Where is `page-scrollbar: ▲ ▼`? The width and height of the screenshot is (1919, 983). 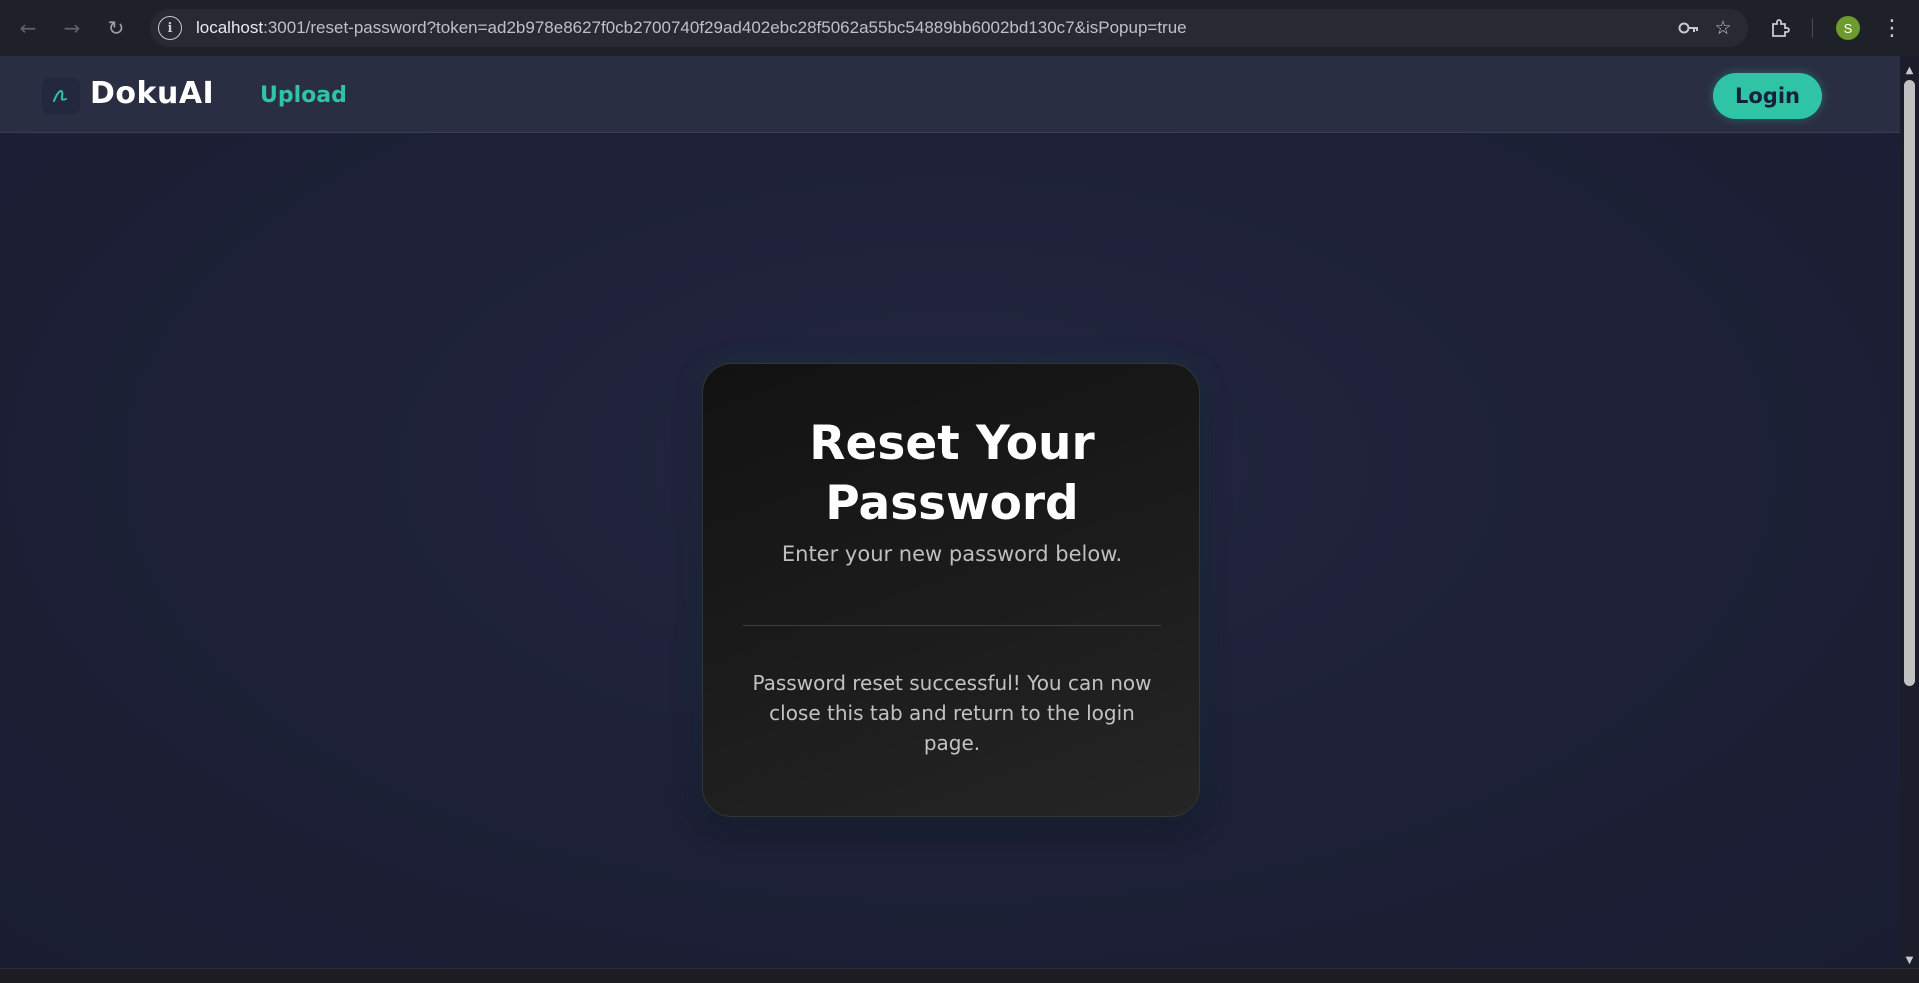 page-scrollbar: ▲ ▼ is located at coordinates (1909, 512).